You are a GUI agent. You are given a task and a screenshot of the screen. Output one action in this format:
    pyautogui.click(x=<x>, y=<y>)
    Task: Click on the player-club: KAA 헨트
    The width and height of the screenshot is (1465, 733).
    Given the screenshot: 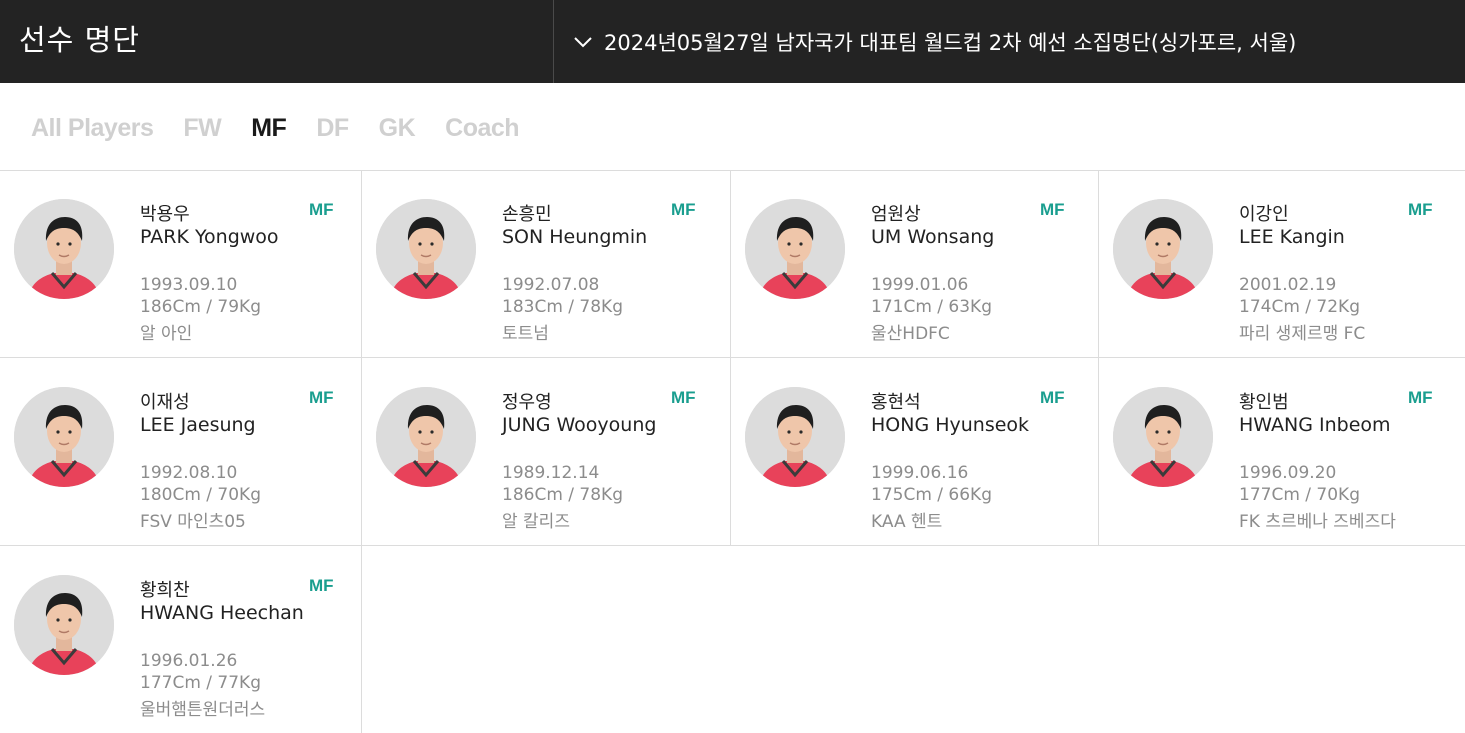 What is the action you would take?
    pyautogui.click(x=907, y=522)
    